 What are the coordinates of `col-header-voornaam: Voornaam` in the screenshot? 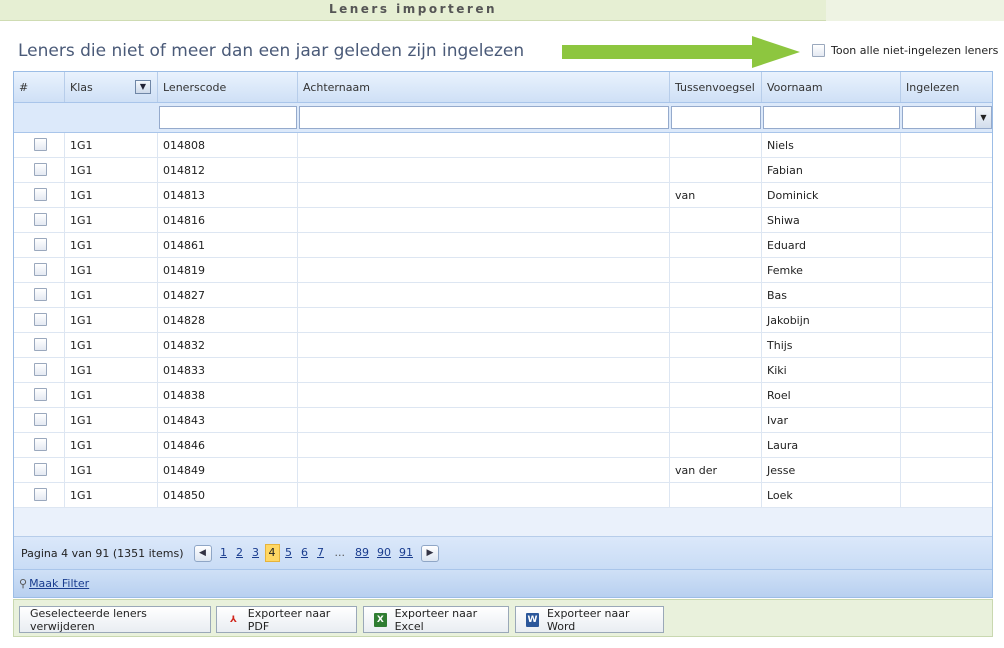 It's located at (831, 87).